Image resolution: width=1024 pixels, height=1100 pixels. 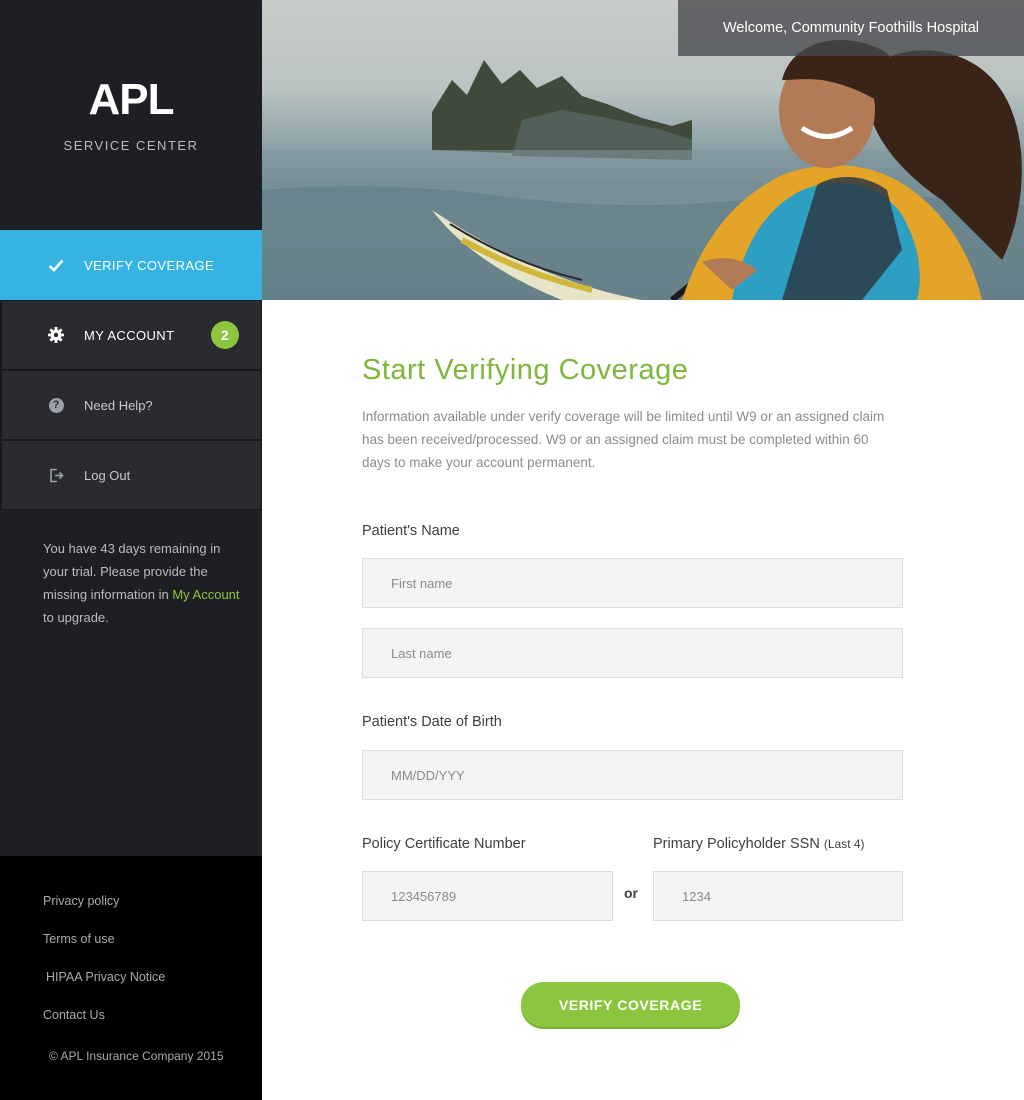 What do you see at coordinates (632, 583) in the screenshot?
I see `first-name-field` at bounding box center [632, 583].